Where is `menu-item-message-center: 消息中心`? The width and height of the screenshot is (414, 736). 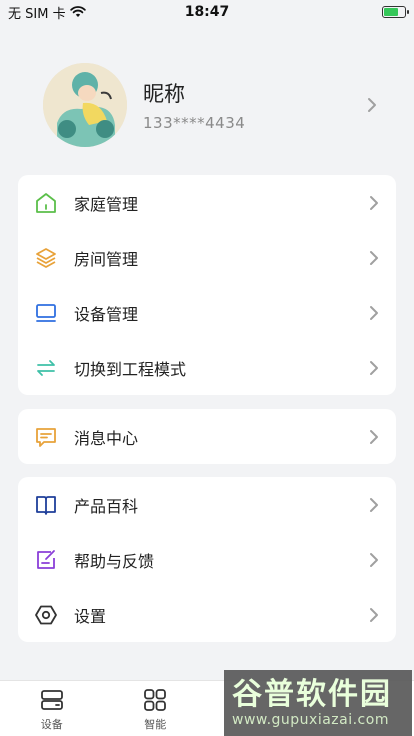
menu-item-message-center: 消息中心 is located at coordinates (207, 436).